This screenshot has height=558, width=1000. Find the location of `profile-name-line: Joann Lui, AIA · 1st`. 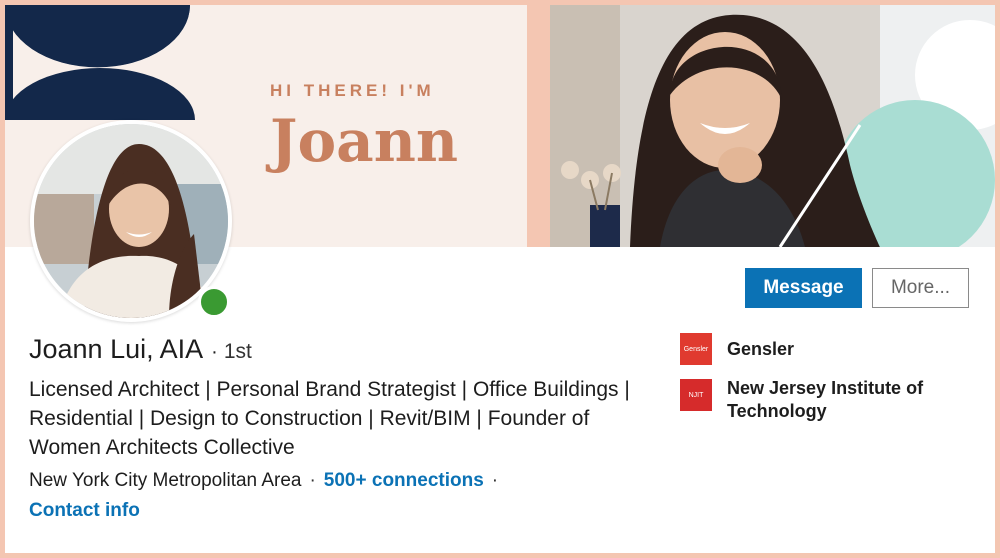

profile-name-line: Joann Lui, AIA · 1st is located at coordinates (140, 349).